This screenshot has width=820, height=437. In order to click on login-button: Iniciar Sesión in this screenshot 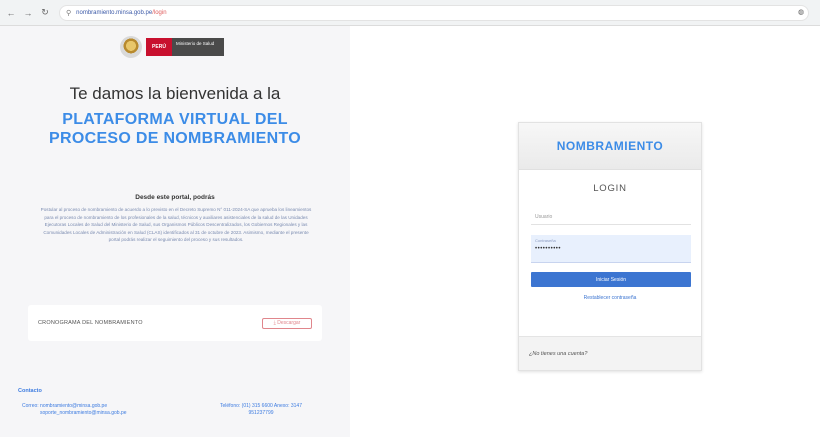, I will do `click(611, 279)`.